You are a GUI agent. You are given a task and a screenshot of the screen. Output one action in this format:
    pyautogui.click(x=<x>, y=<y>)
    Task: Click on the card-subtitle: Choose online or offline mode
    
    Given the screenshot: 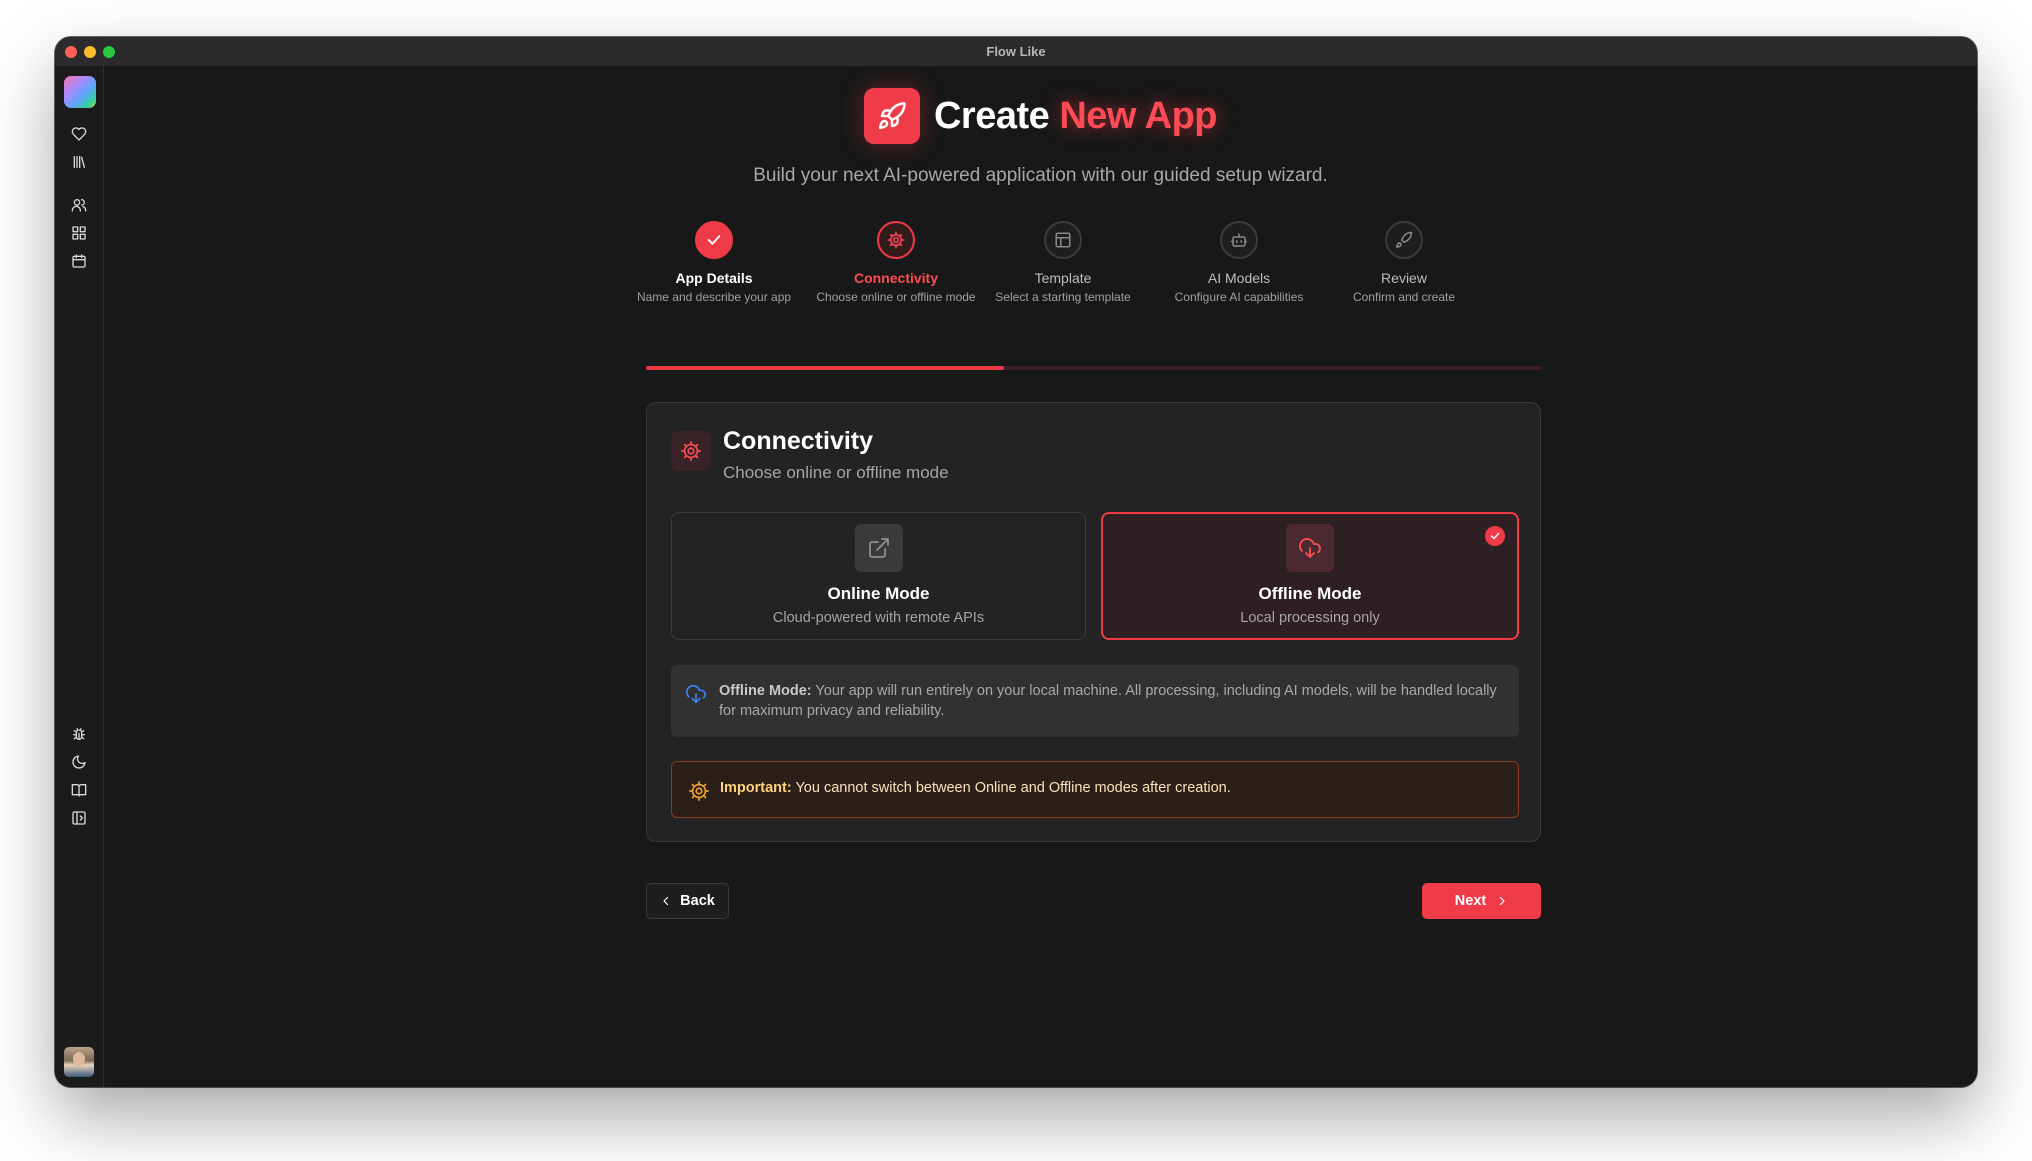 What is the action you would take?
    pyautogui.click(x=836, y=472)
    